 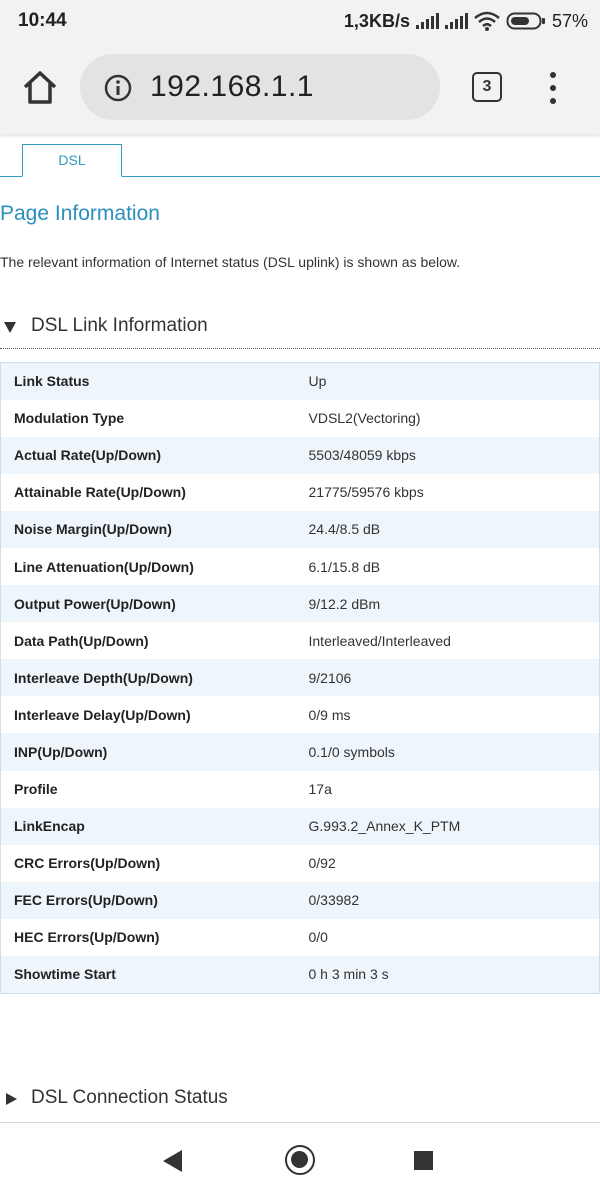 I want to click on battery-percent: 57%, so click(x=569, y=20).